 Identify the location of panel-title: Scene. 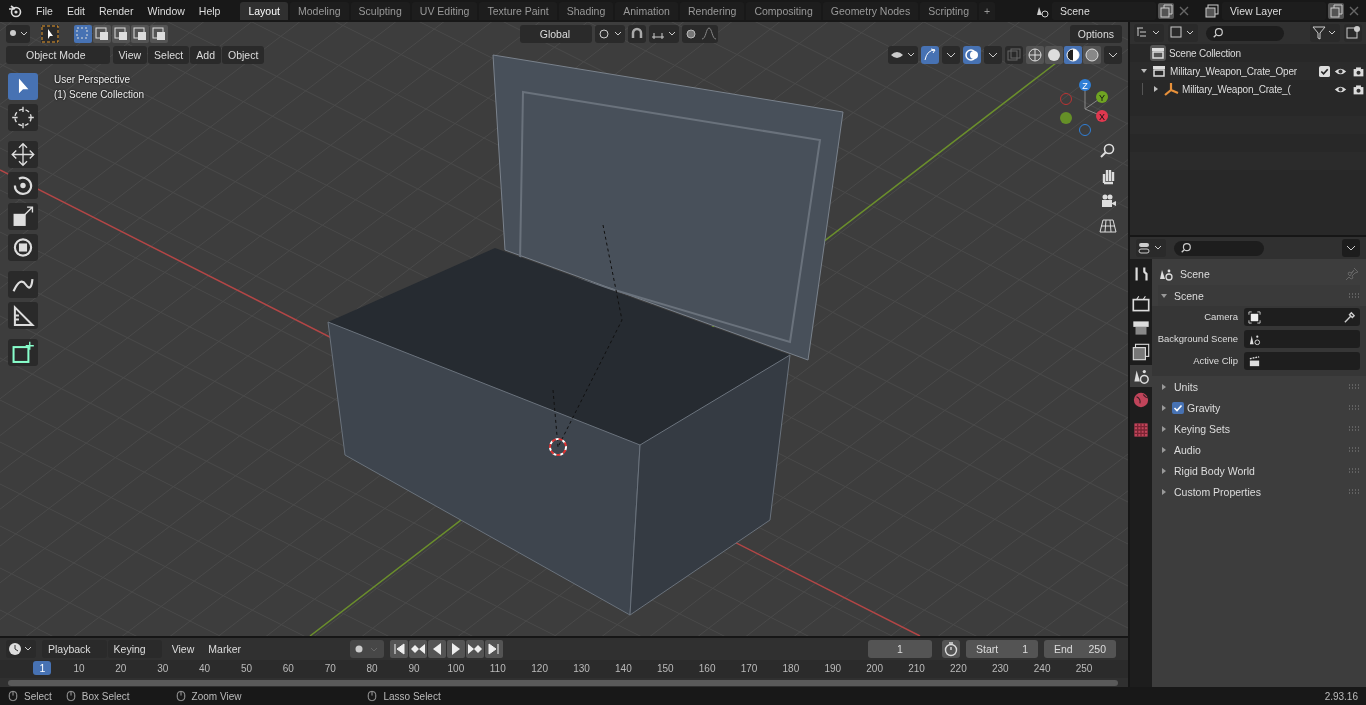
(1189, 295).